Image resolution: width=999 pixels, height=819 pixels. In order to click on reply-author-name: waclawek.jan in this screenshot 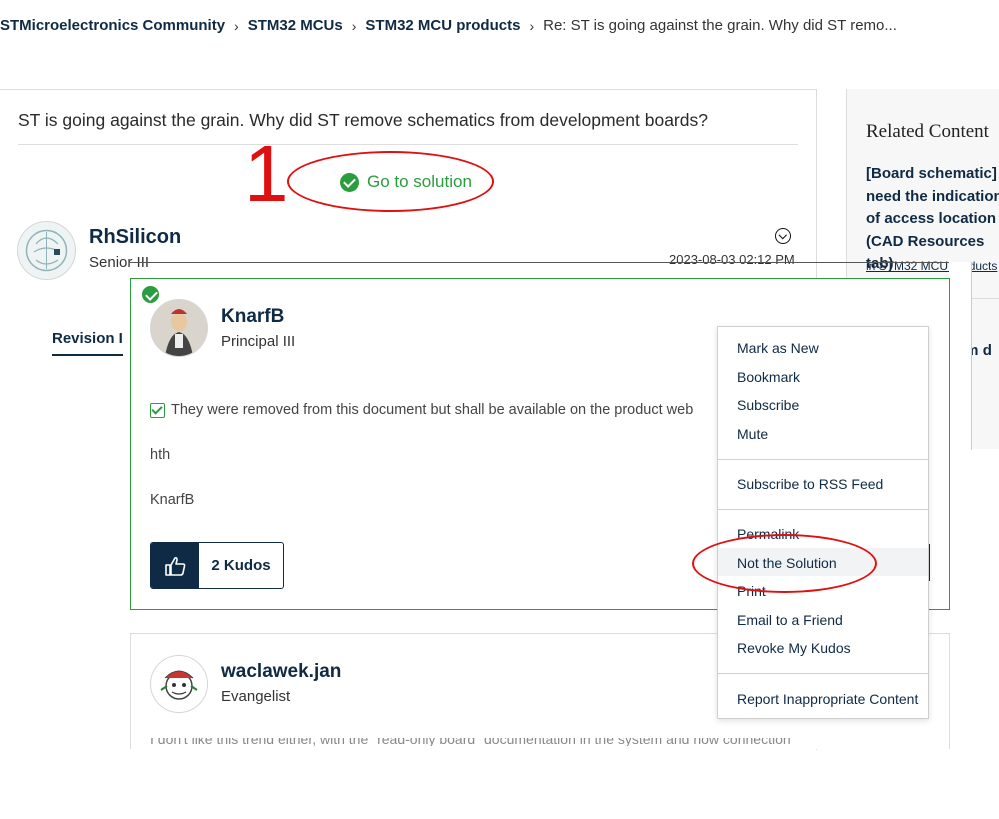, I will do `click(281, 672)`.